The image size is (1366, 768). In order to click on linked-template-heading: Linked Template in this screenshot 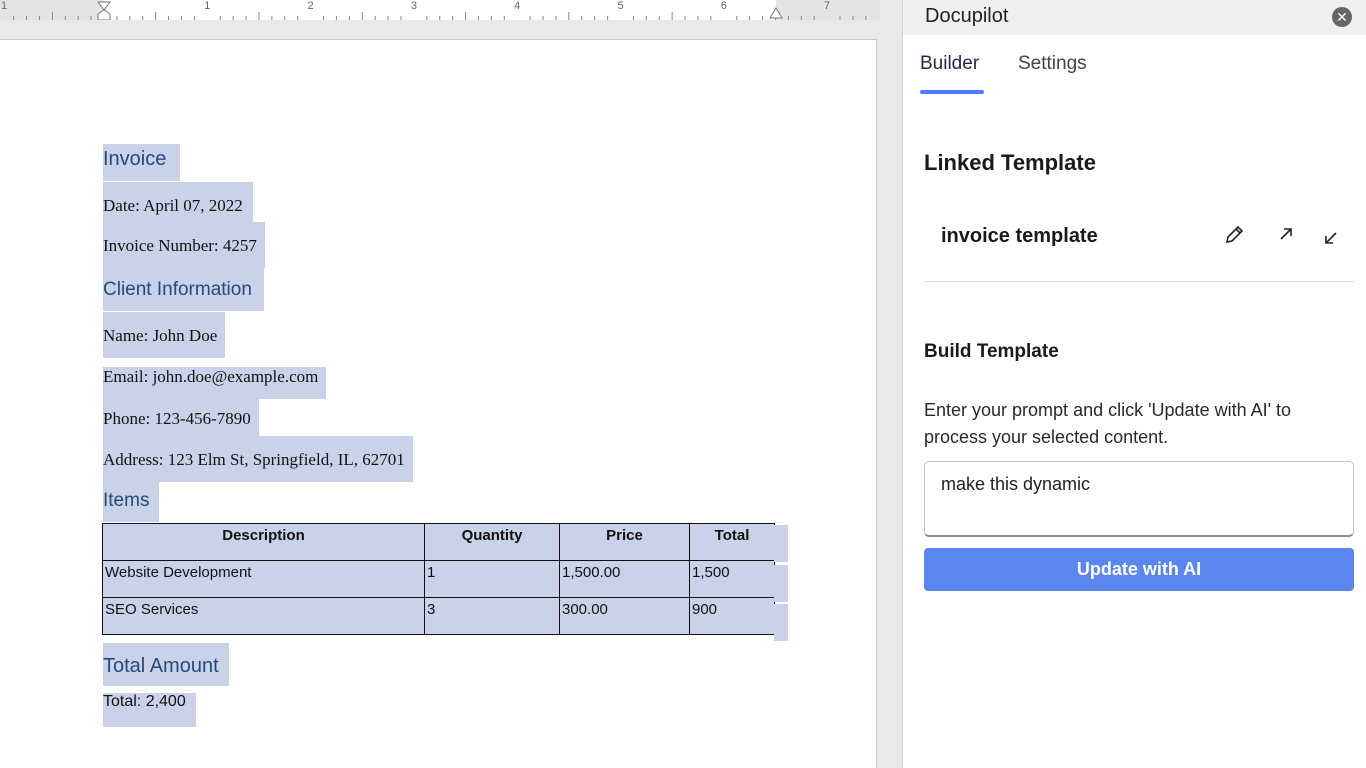, I will do `click(1010, 162)`.